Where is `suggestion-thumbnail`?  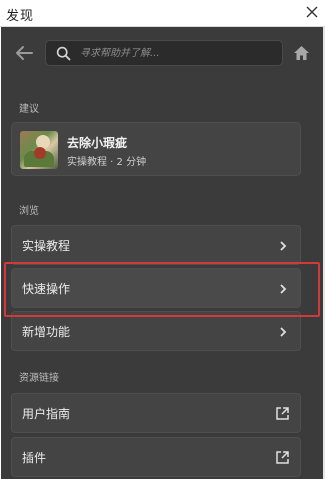 suggestion-thumbnail is located at coordinates (39, 150).